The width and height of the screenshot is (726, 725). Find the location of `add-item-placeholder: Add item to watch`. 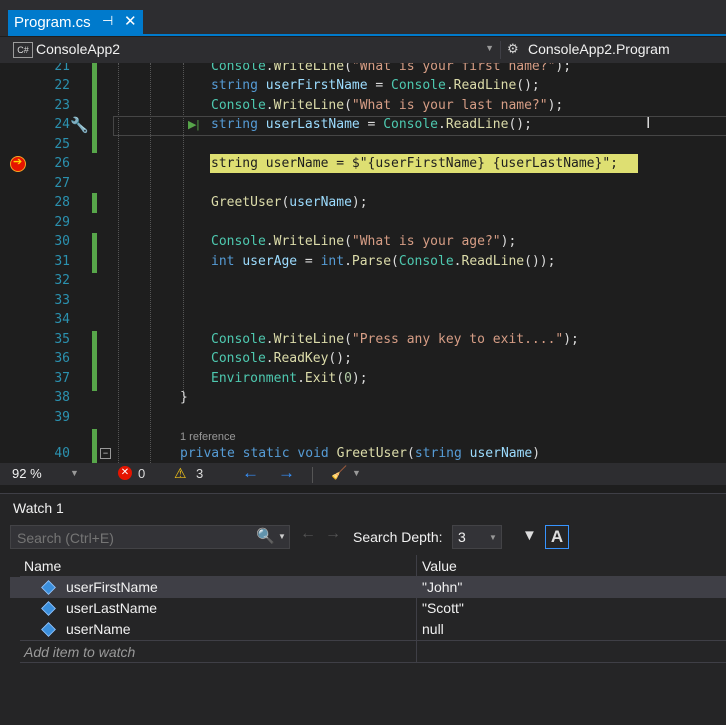

add-item-placeholder: Add item to watch is located at coordinates (79, 652).